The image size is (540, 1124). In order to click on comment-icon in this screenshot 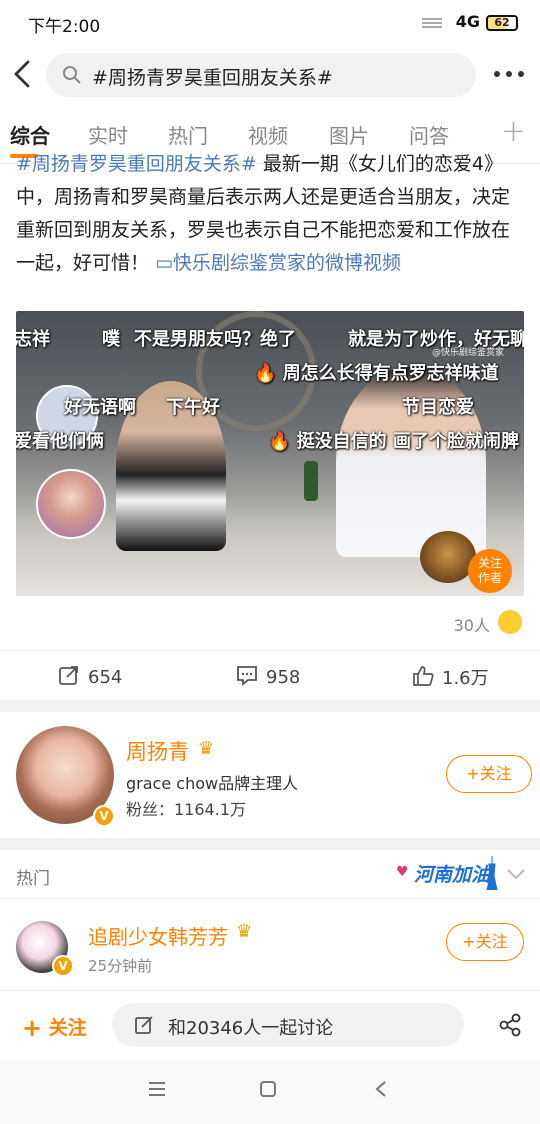, I will do `click(247, 676)`.